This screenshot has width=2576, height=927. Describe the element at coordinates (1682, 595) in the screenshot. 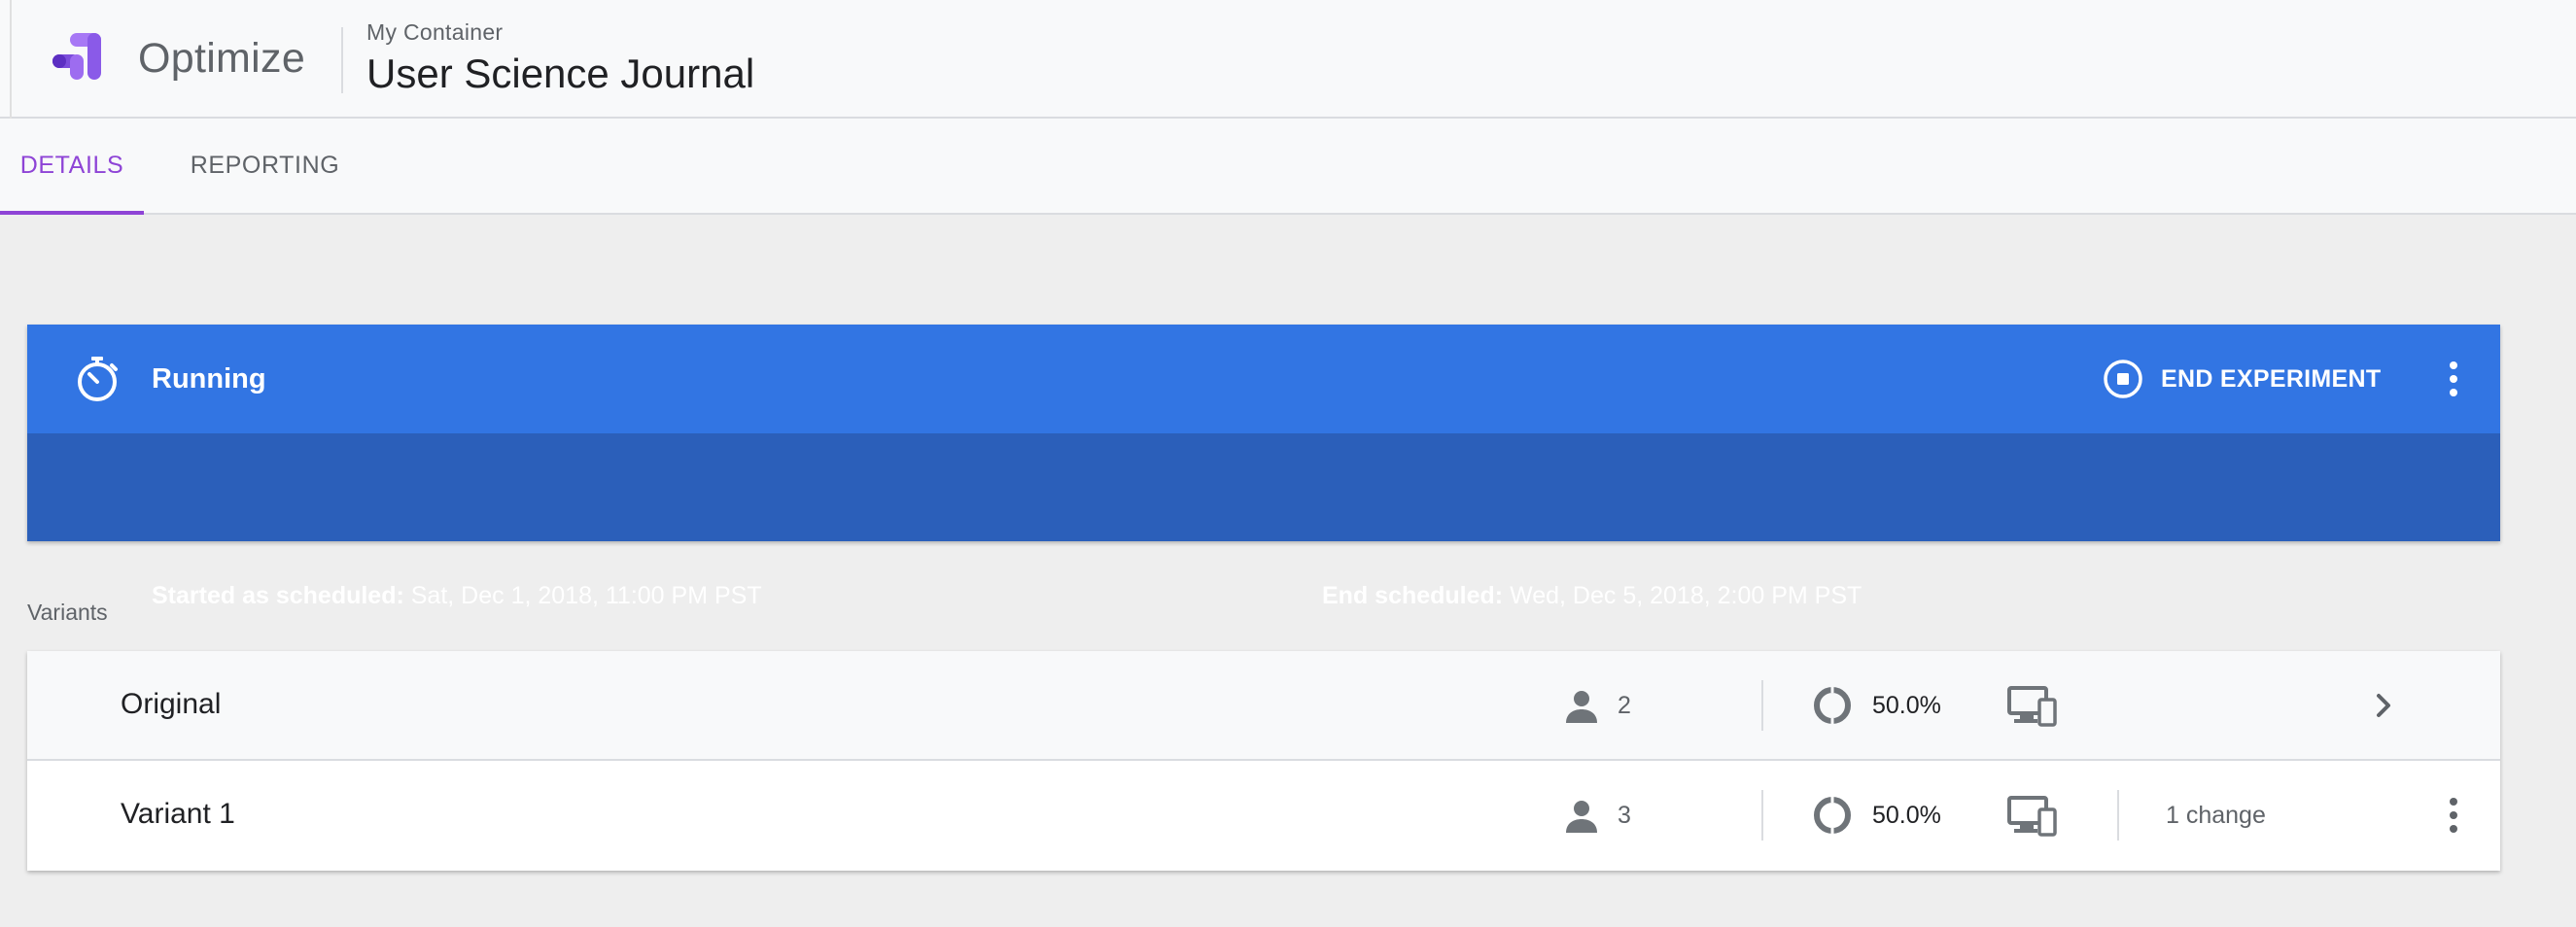

I see `end-schedule-value: Wed, Dec 5, 2018, 2:00 PM PST` at that location.